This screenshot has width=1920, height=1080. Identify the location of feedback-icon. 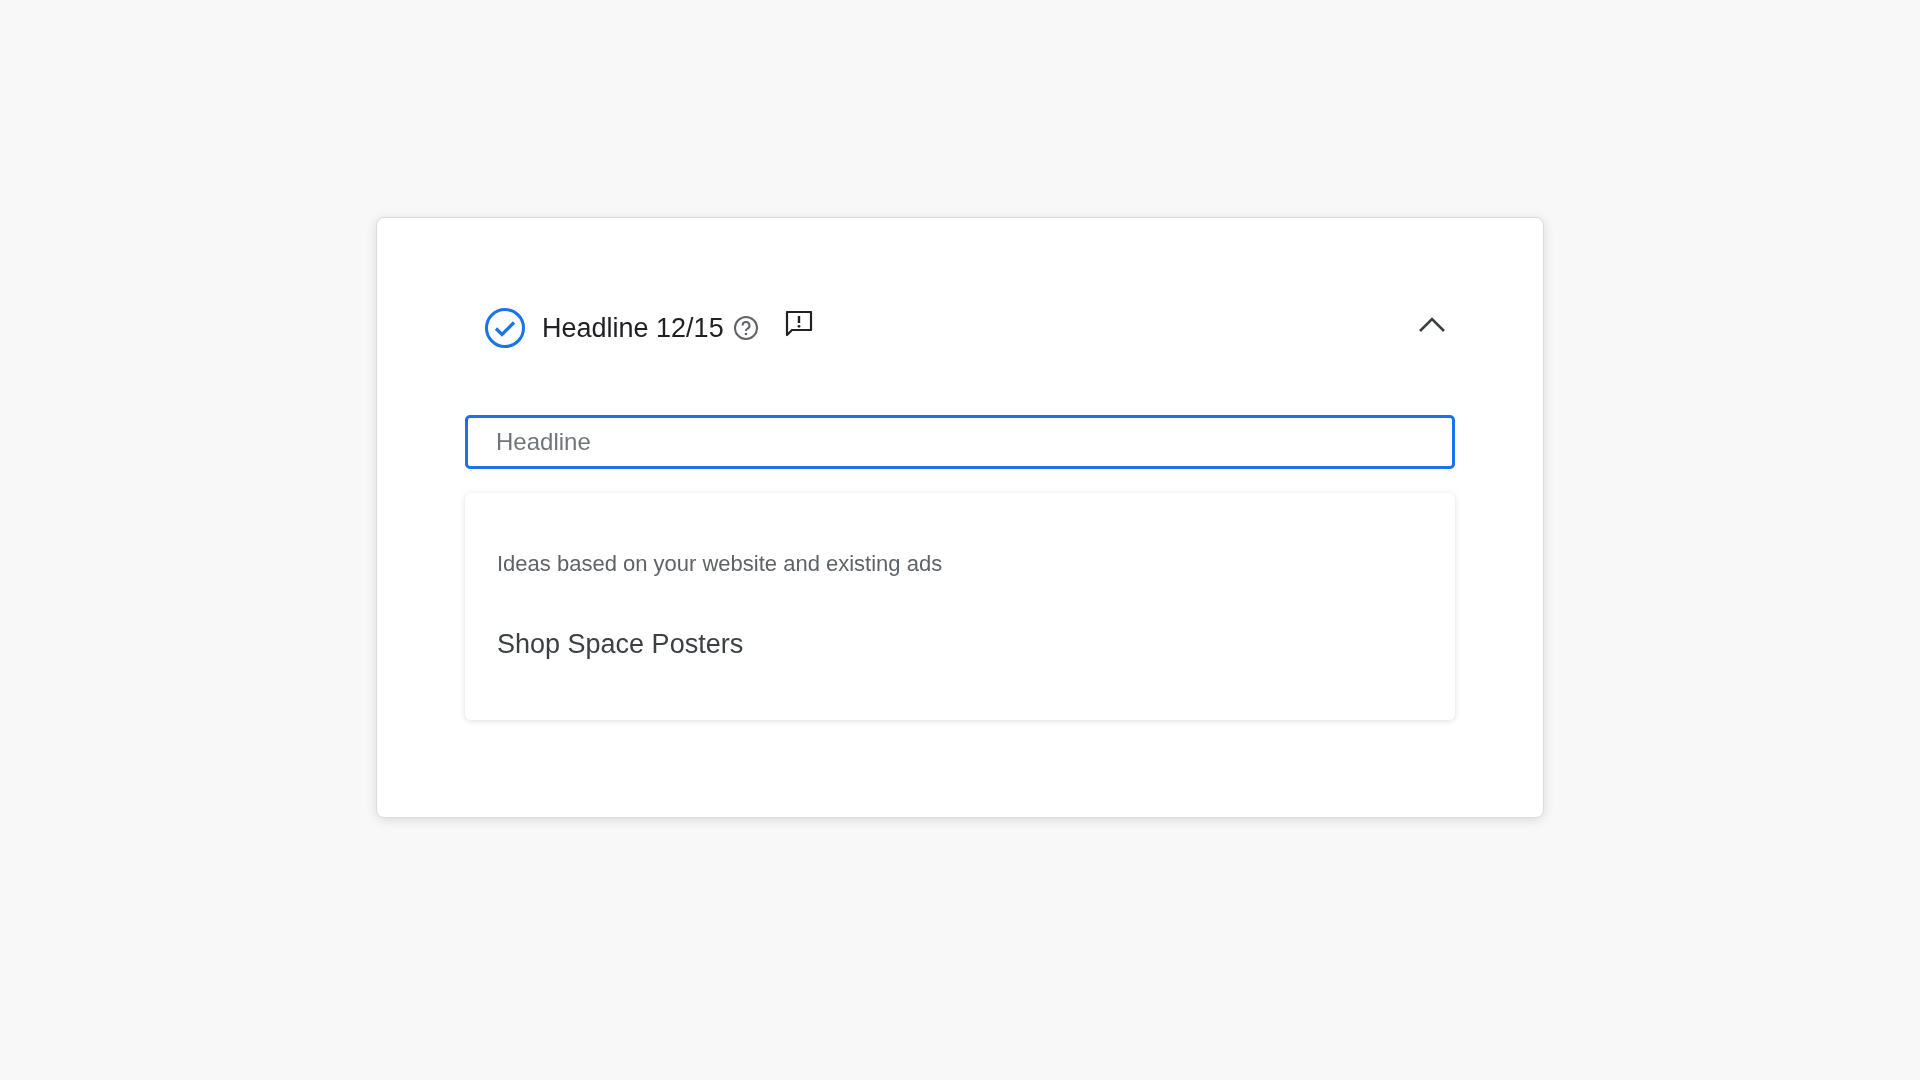
(798, 324).